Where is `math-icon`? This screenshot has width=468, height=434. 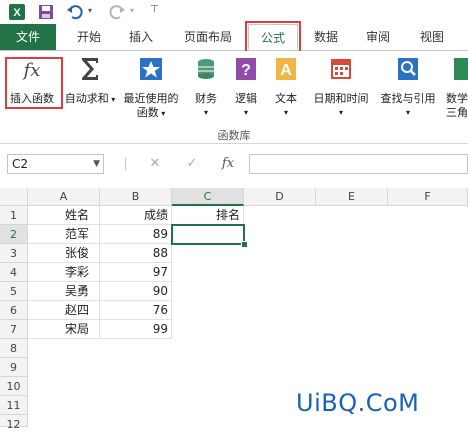
math-icon is located at coordinates (461, 69).